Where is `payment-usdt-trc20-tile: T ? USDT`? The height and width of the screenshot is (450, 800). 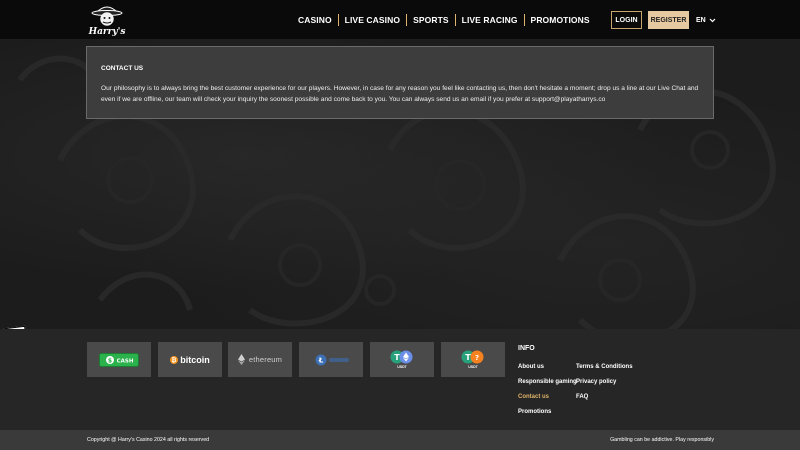
payment-usdt-trc20-tile: T ? USDT is located at coordinates (473, 359).